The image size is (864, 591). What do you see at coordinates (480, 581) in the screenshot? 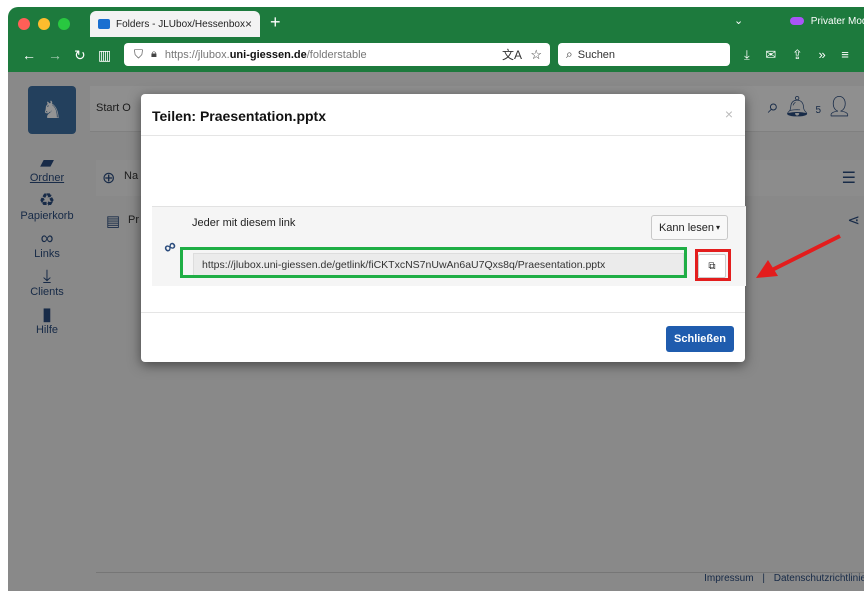
I see `page-footer: Impressum | Datenschutzrichtlinie` at bounding box center [480, 581].